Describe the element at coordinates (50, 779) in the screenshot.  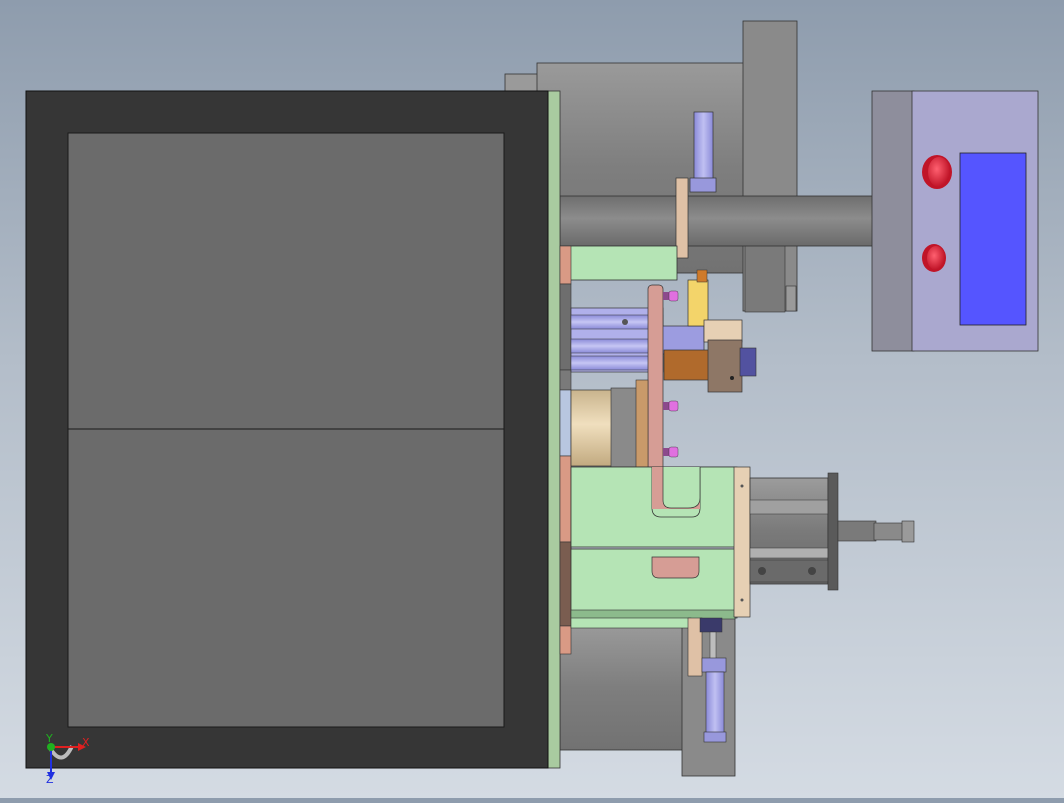
I see `z-axis-label: Z` at that location.